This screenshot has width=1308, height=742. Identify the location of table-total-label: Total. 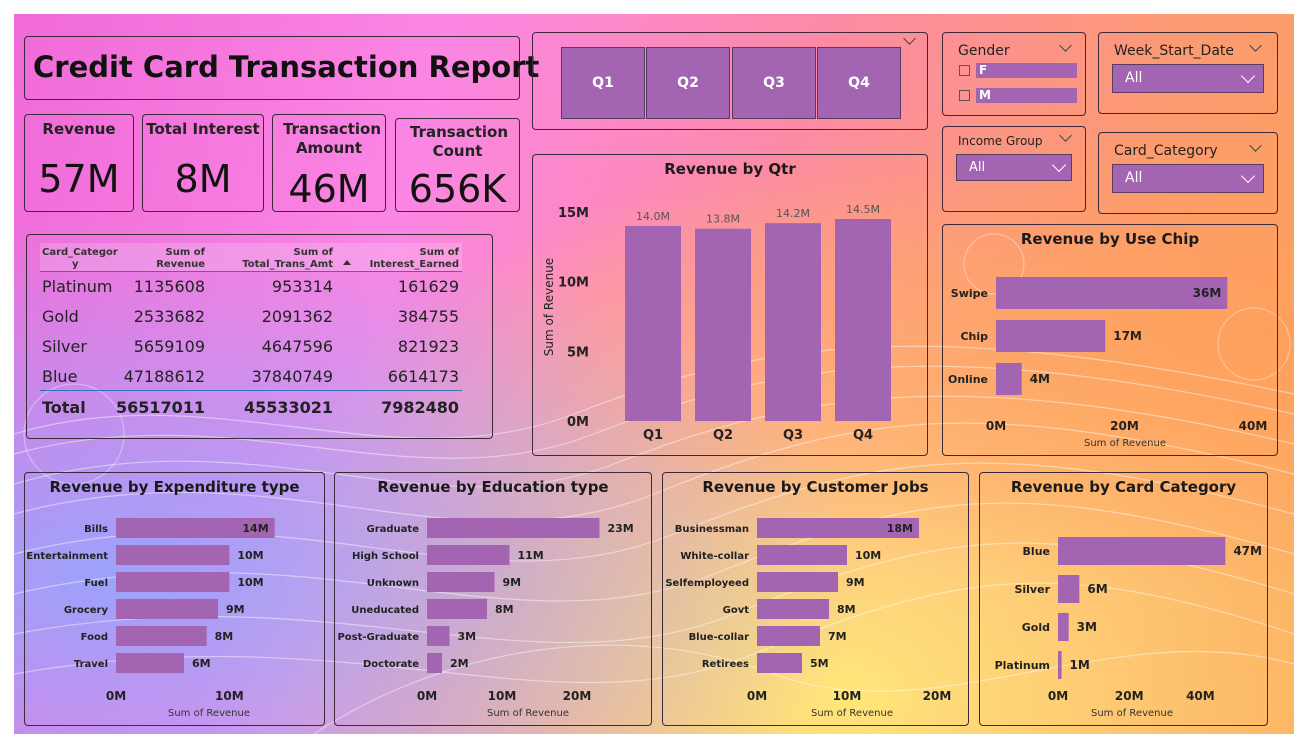
(64, 407).